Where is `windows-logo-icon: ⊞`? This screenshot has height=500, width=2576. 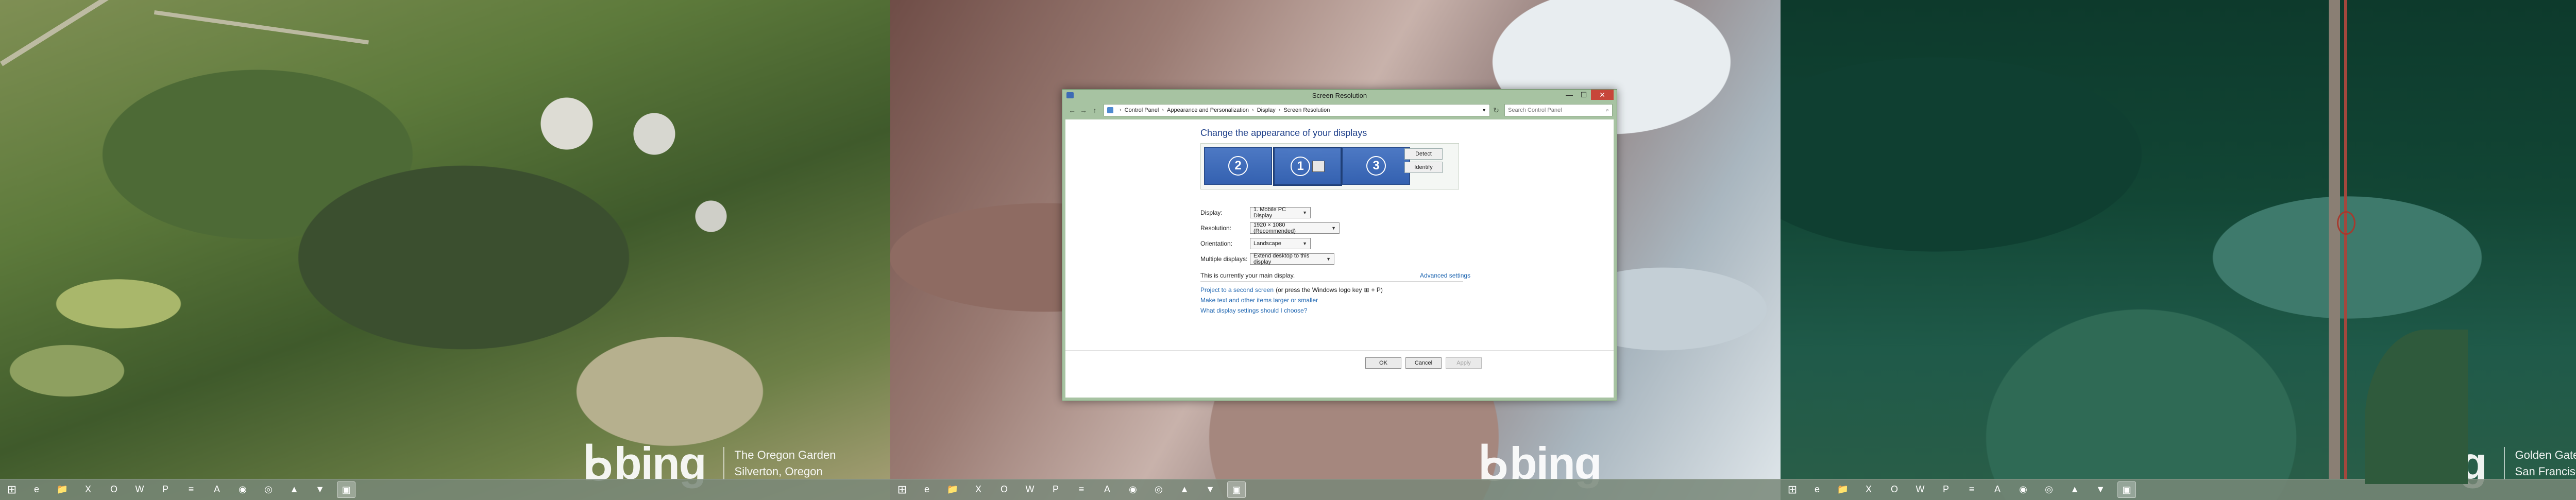 windows-logo-icon: ⊞ is located at coordinates (902, 489).